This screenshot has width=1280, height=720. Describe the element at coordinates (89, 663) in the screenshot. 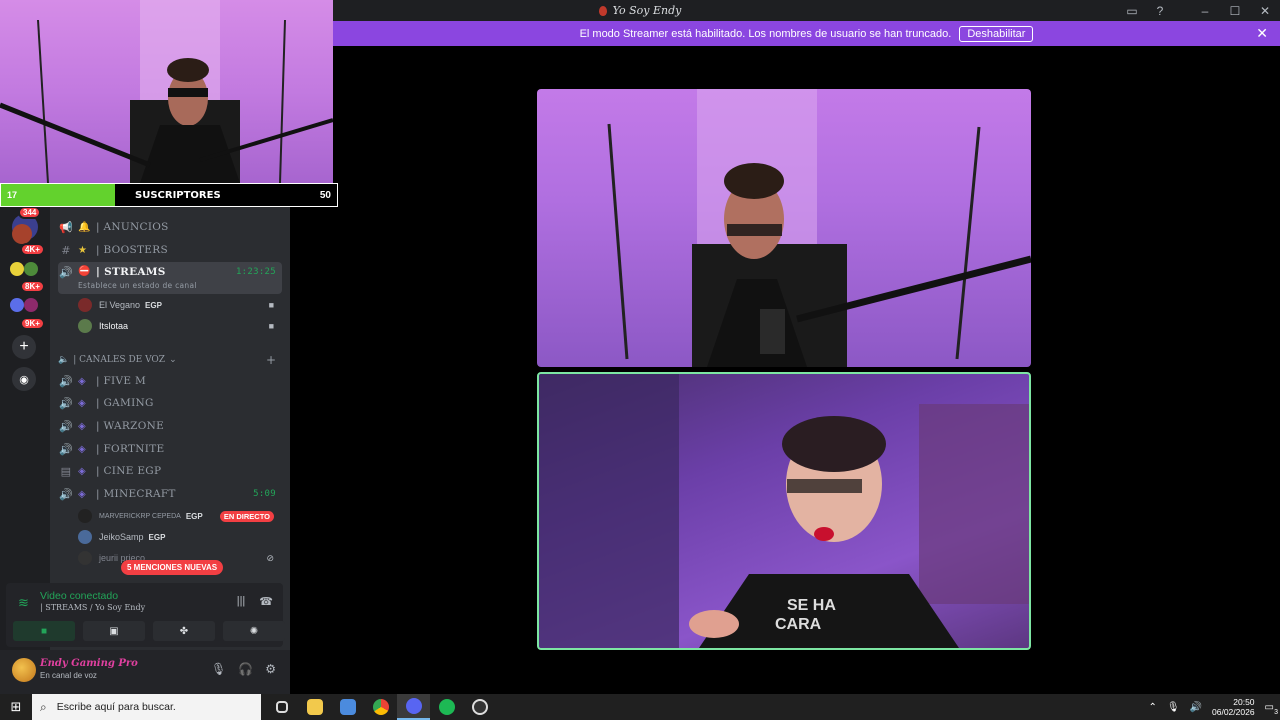

I see `user-name: Endy Gaming Pro` at that location.